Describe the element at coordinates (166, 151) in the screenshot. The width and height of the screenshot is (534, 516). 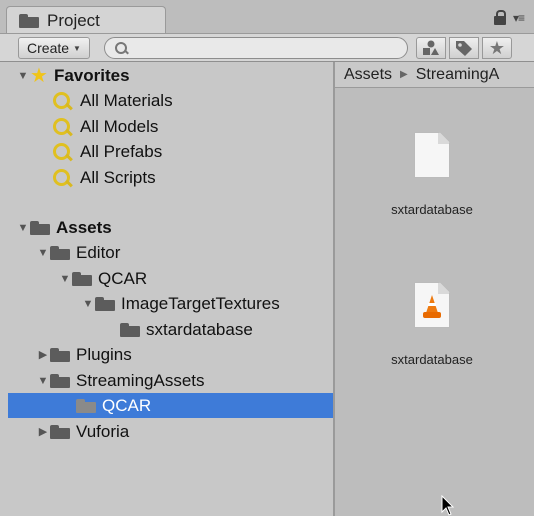
I see `tree-item-all-prefabs: All Prefabs` at that location.